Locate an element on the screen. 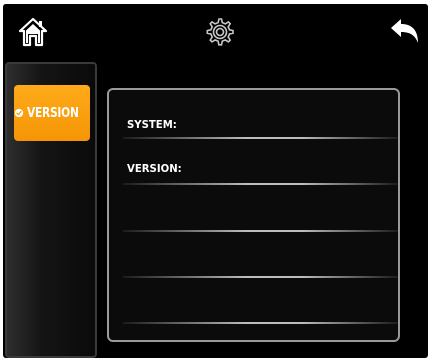  top-bar is located at coordinates (215, 31).